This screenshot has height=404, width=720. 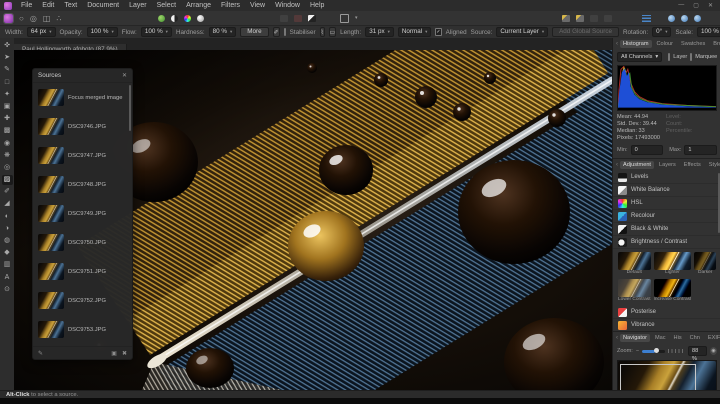 I want to click on erase-brush-tool: ◢, so click(x=7, y=204).